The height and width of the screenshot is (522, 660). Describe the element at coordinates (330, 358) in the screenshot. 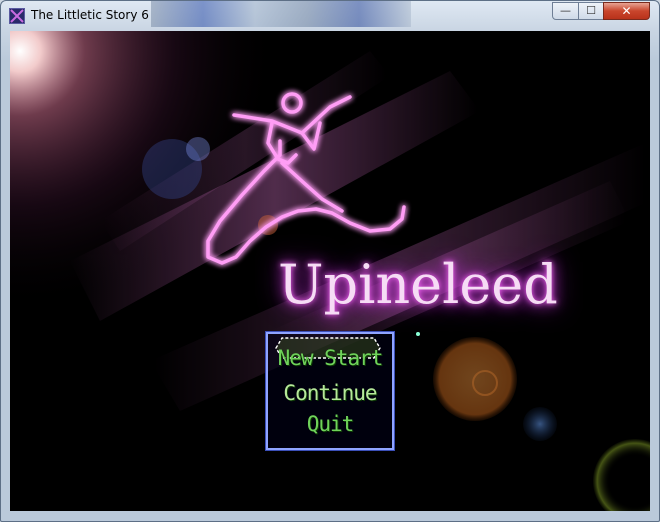

I see `menu-item-new-start: New Start` at that location.